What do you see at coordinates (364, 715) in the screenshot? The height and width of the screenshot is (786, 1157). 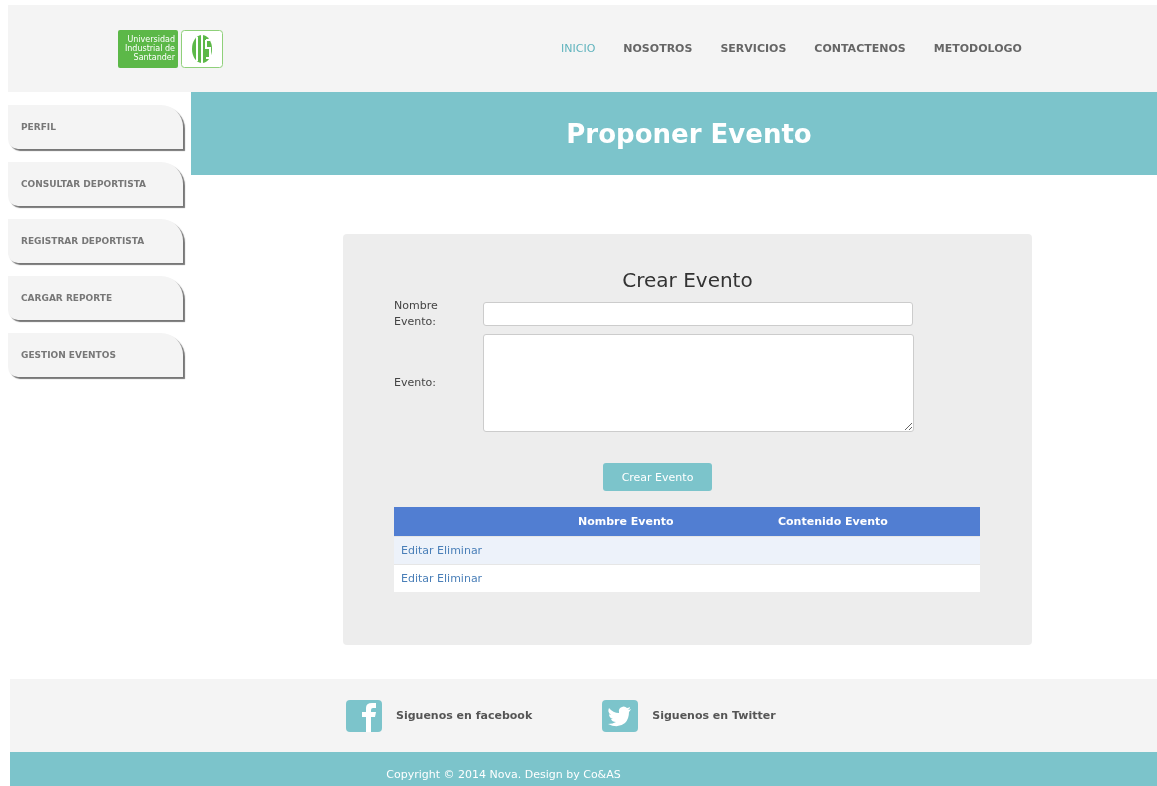 I see `facebook-icon` at bounding box center [364, 715].